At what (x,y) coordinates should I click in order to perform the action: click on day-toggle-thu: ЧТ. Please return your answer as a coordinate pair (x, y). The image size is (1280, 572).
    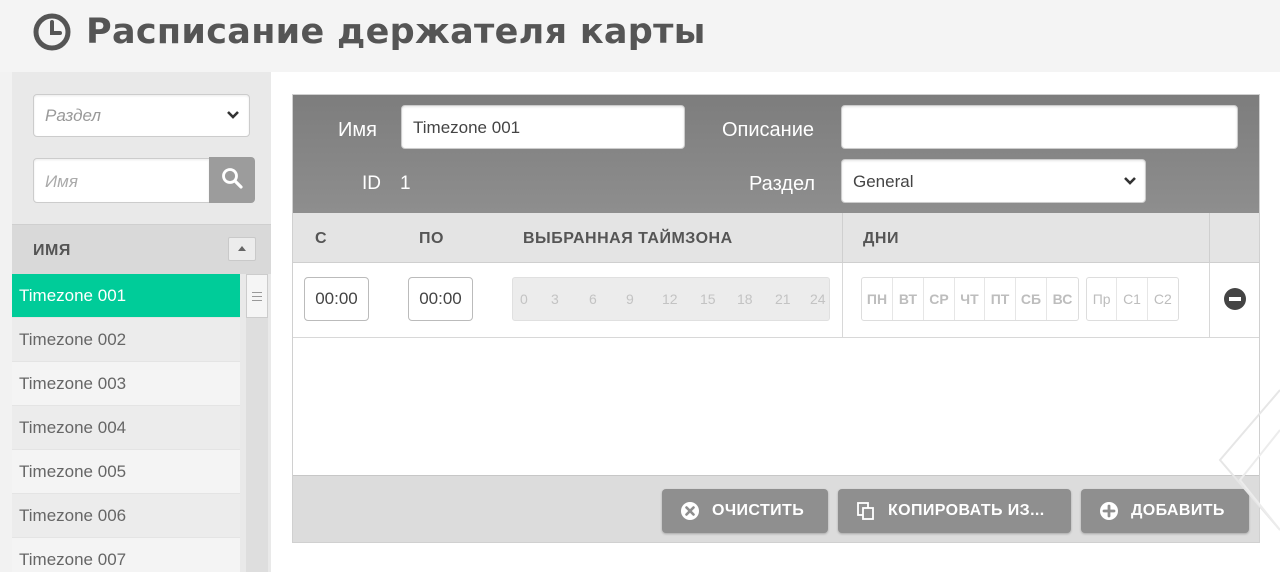
    Looking at the image, I should click on (970, 299).